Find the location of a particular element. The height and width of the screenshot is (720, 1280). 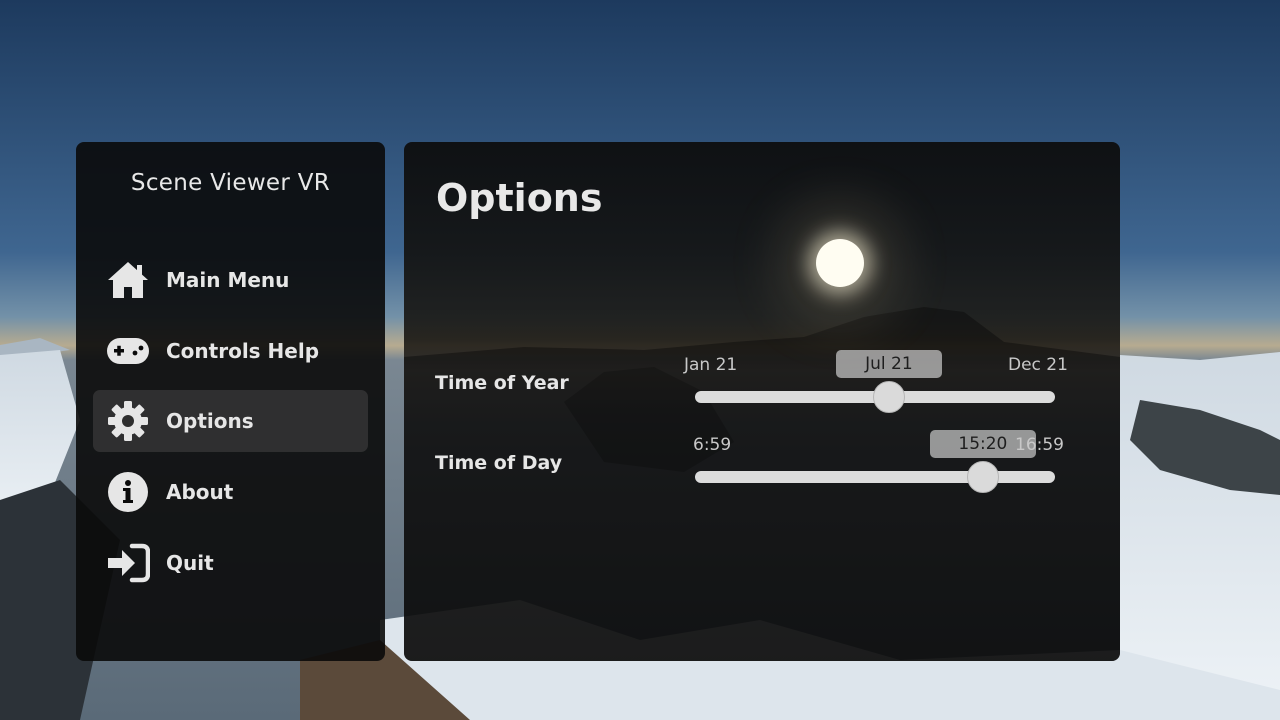

time-of-day-value-bubble: 15:20 is located at coordinates (982, 444).